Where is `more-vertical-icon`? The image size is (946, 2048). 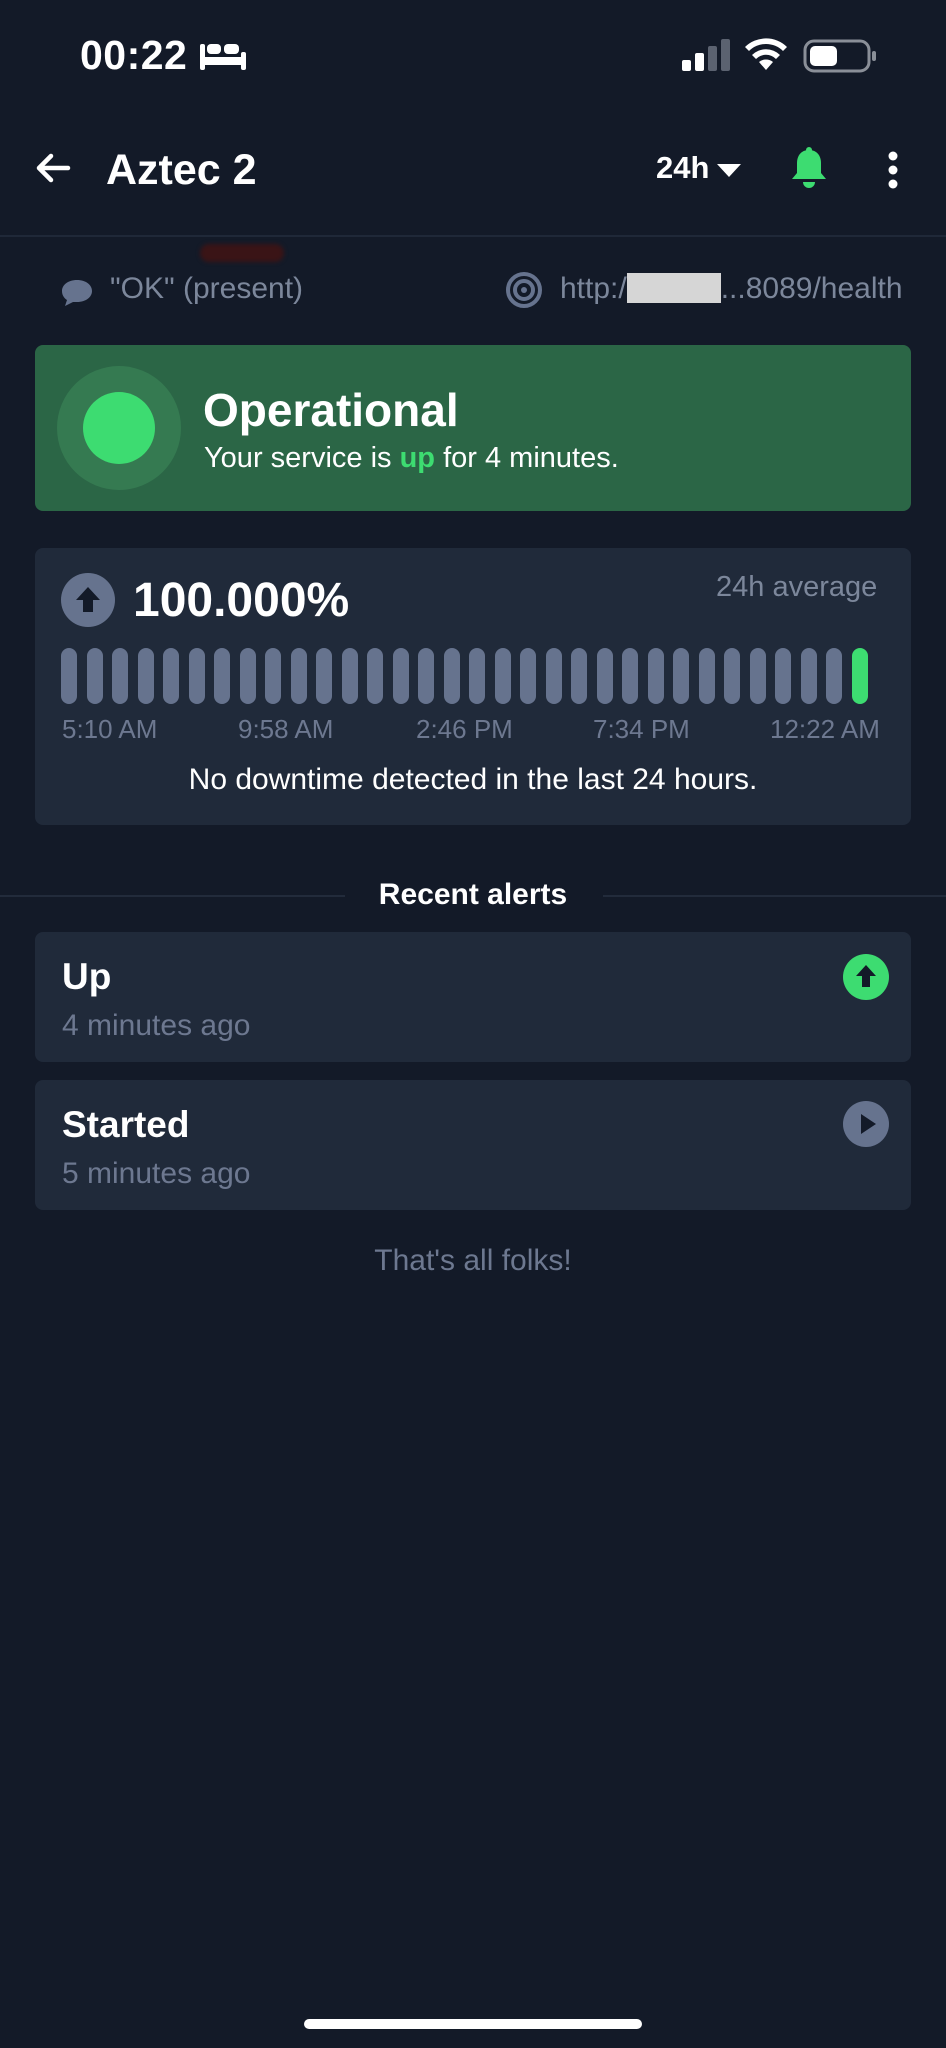
more-vertical-icon is located at coordinates (893, 170).